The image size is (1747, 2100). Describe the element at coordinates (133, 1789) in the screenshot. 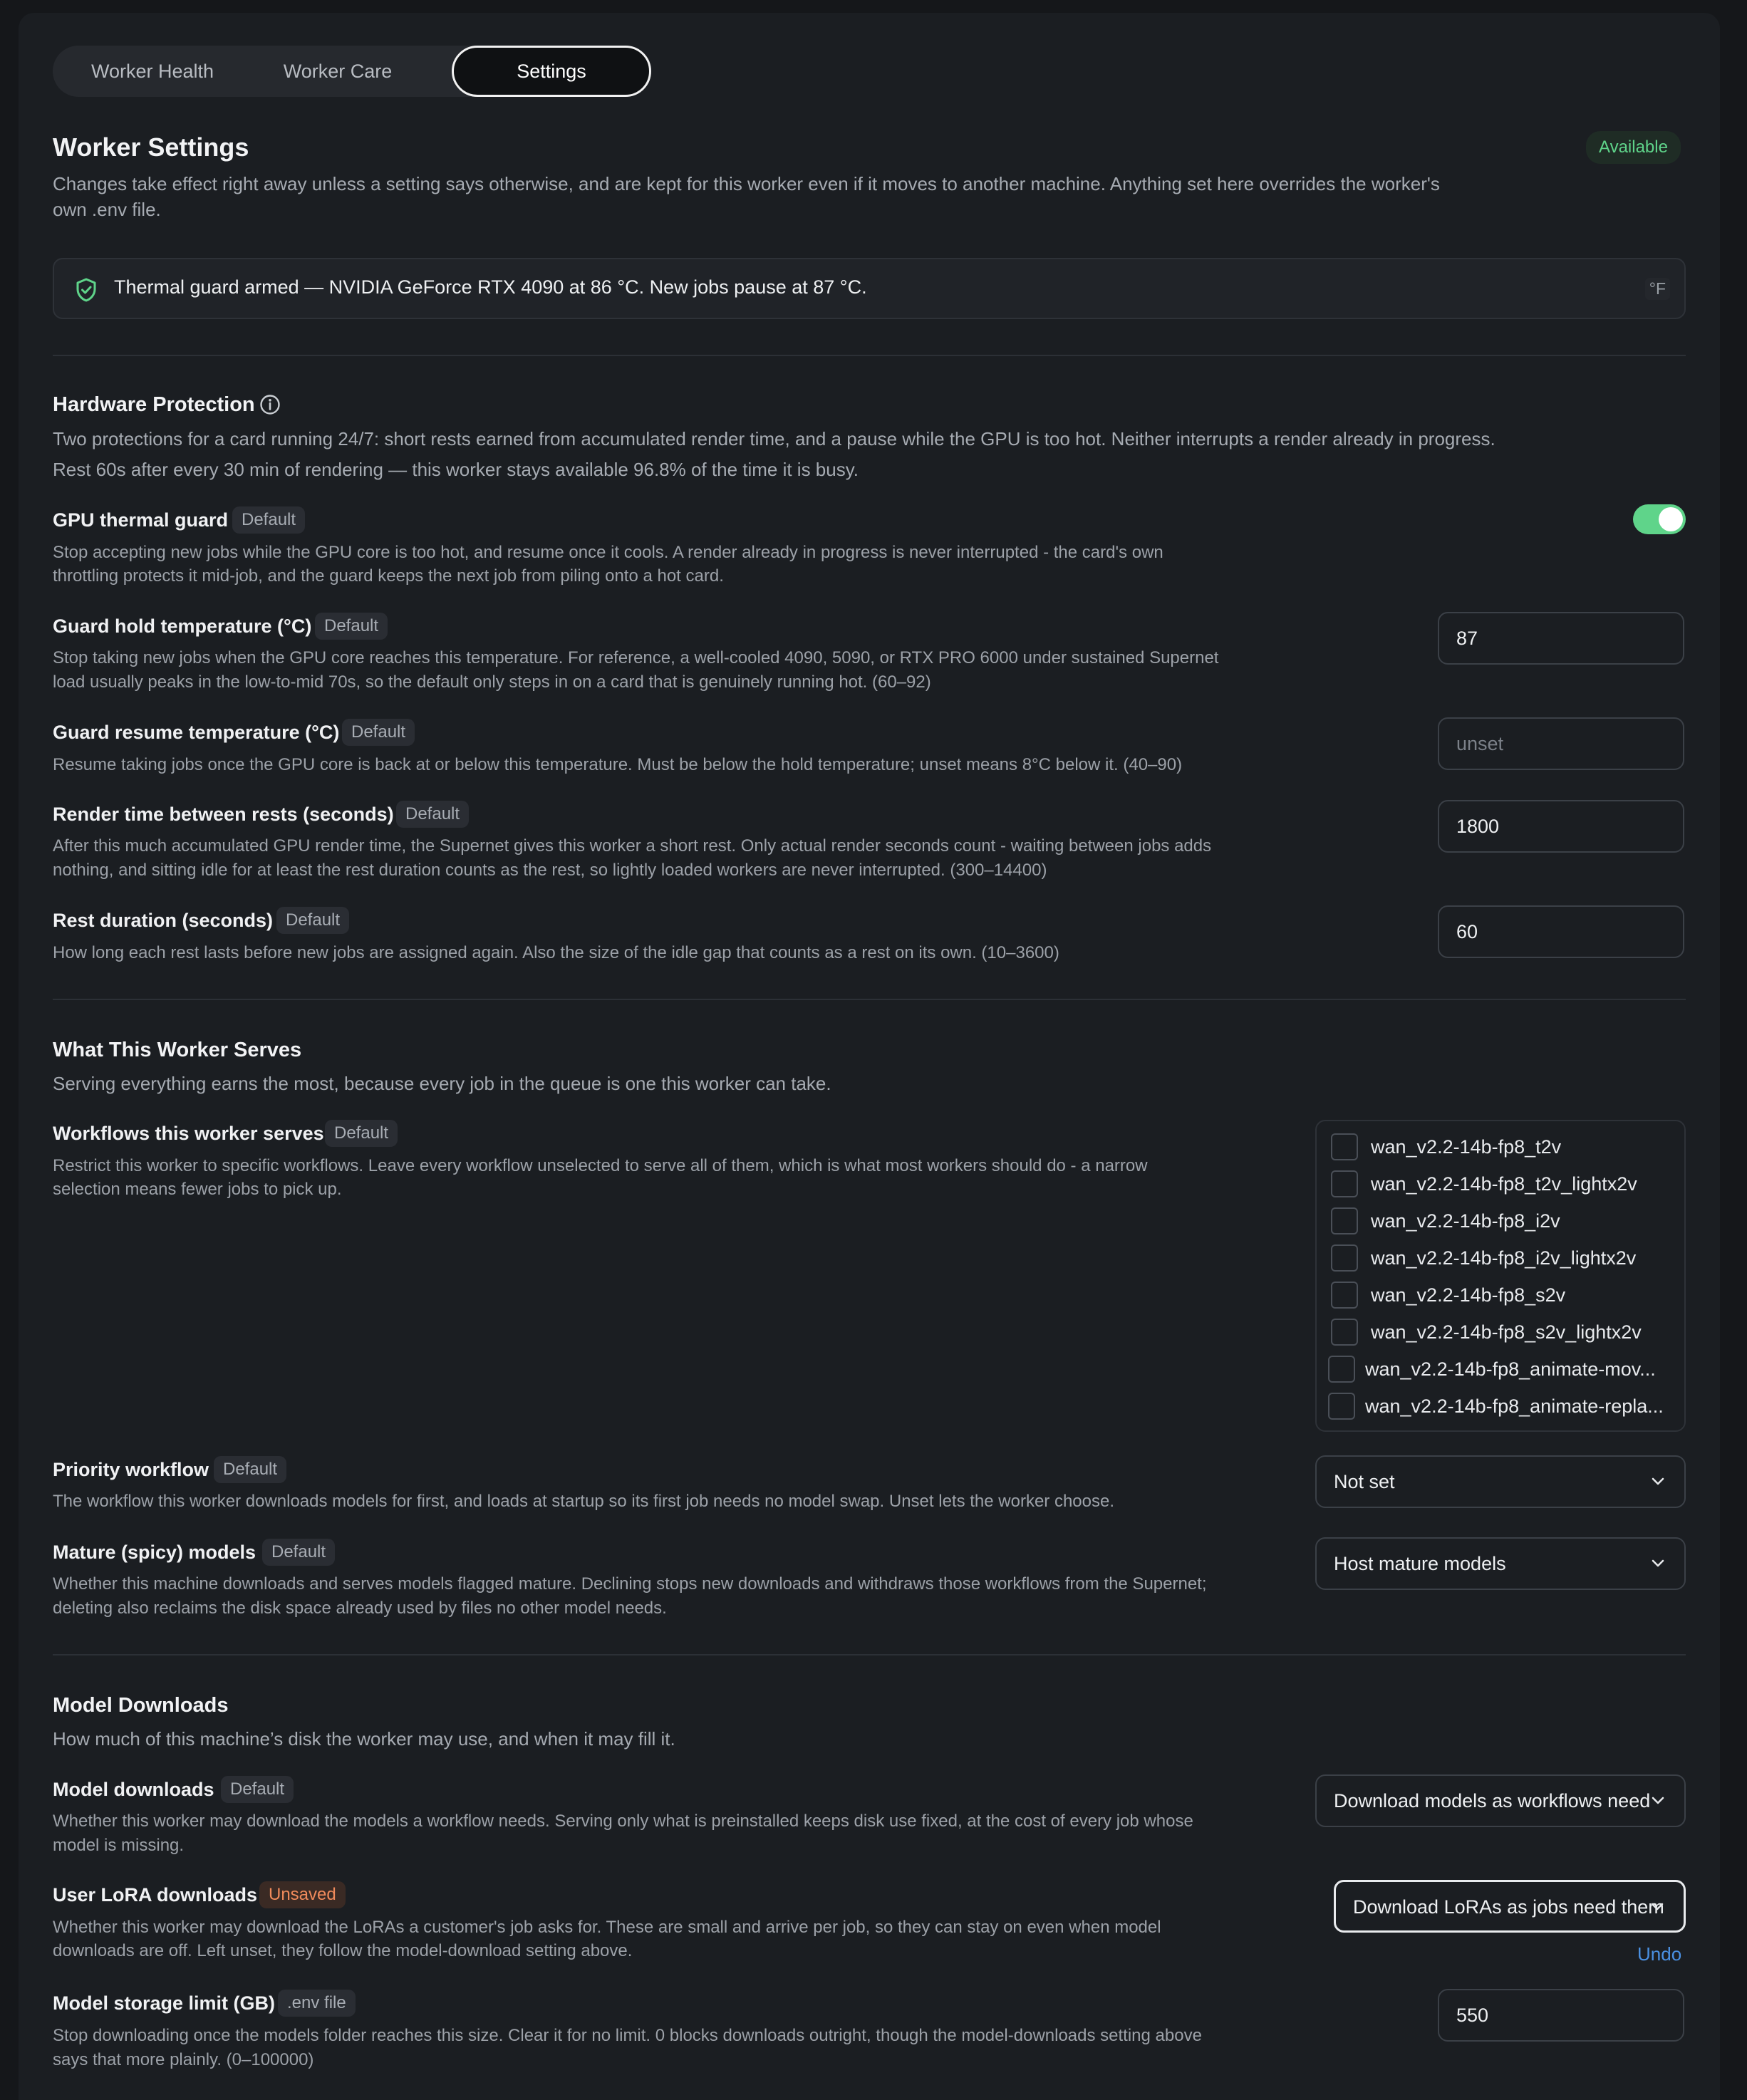

I see `model-downloads-label: Model downloads` at that location.